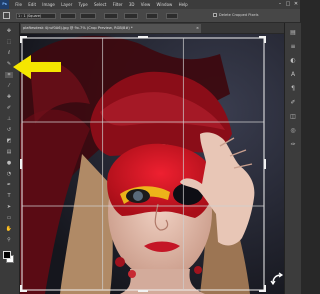 Image resolution: width=320 pixels, height=294 pixels. Describe the element at coordinates (165, 4) in the screenshot. I see `menu-window: Window` at that location.